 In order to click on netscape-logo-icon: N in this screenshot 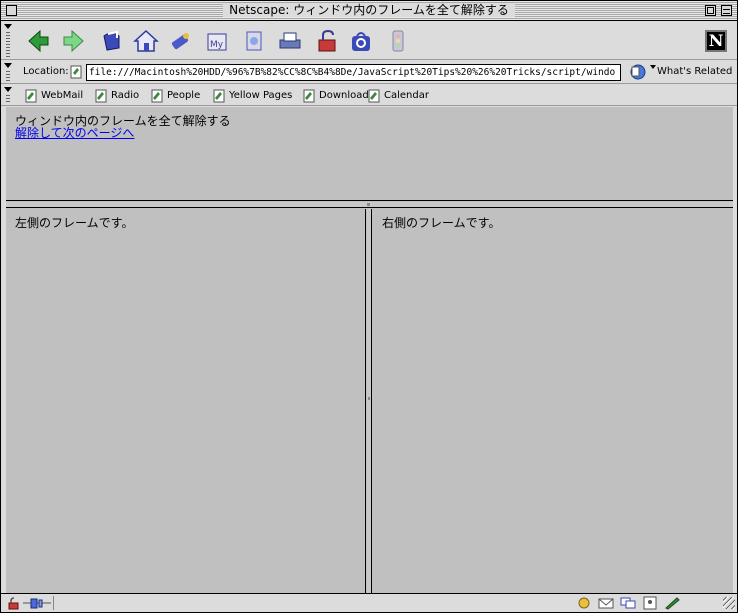, I will do `click(716, 41)`.